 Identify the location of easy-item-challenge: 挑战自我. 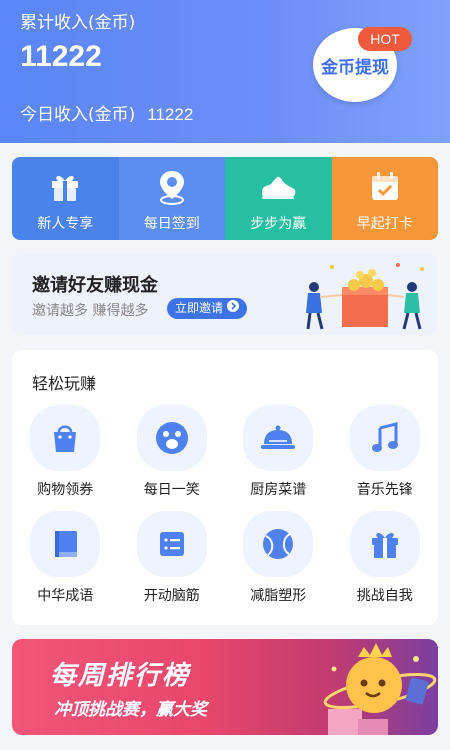
(385, 558).